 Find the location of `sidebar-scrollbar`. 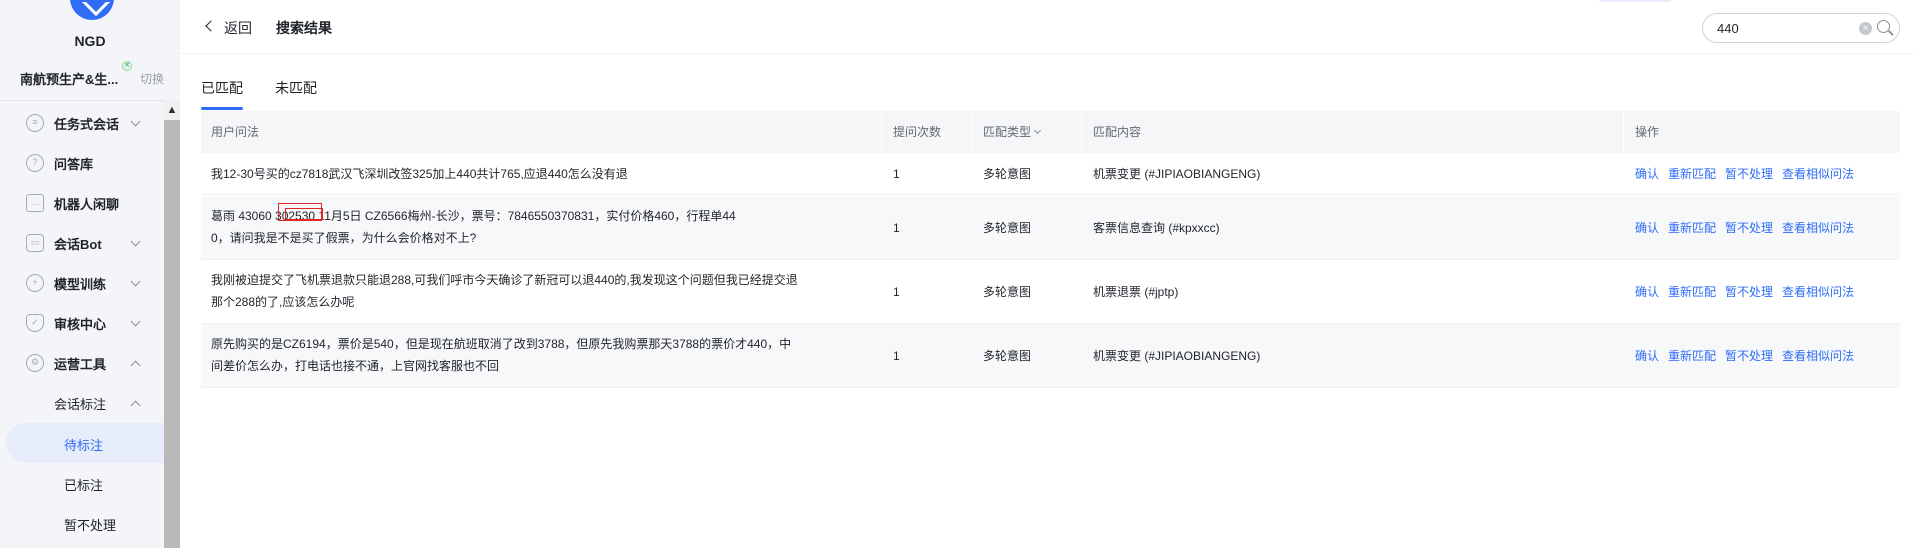

sidebar-scrollbar is located at coordinates (172, 324).